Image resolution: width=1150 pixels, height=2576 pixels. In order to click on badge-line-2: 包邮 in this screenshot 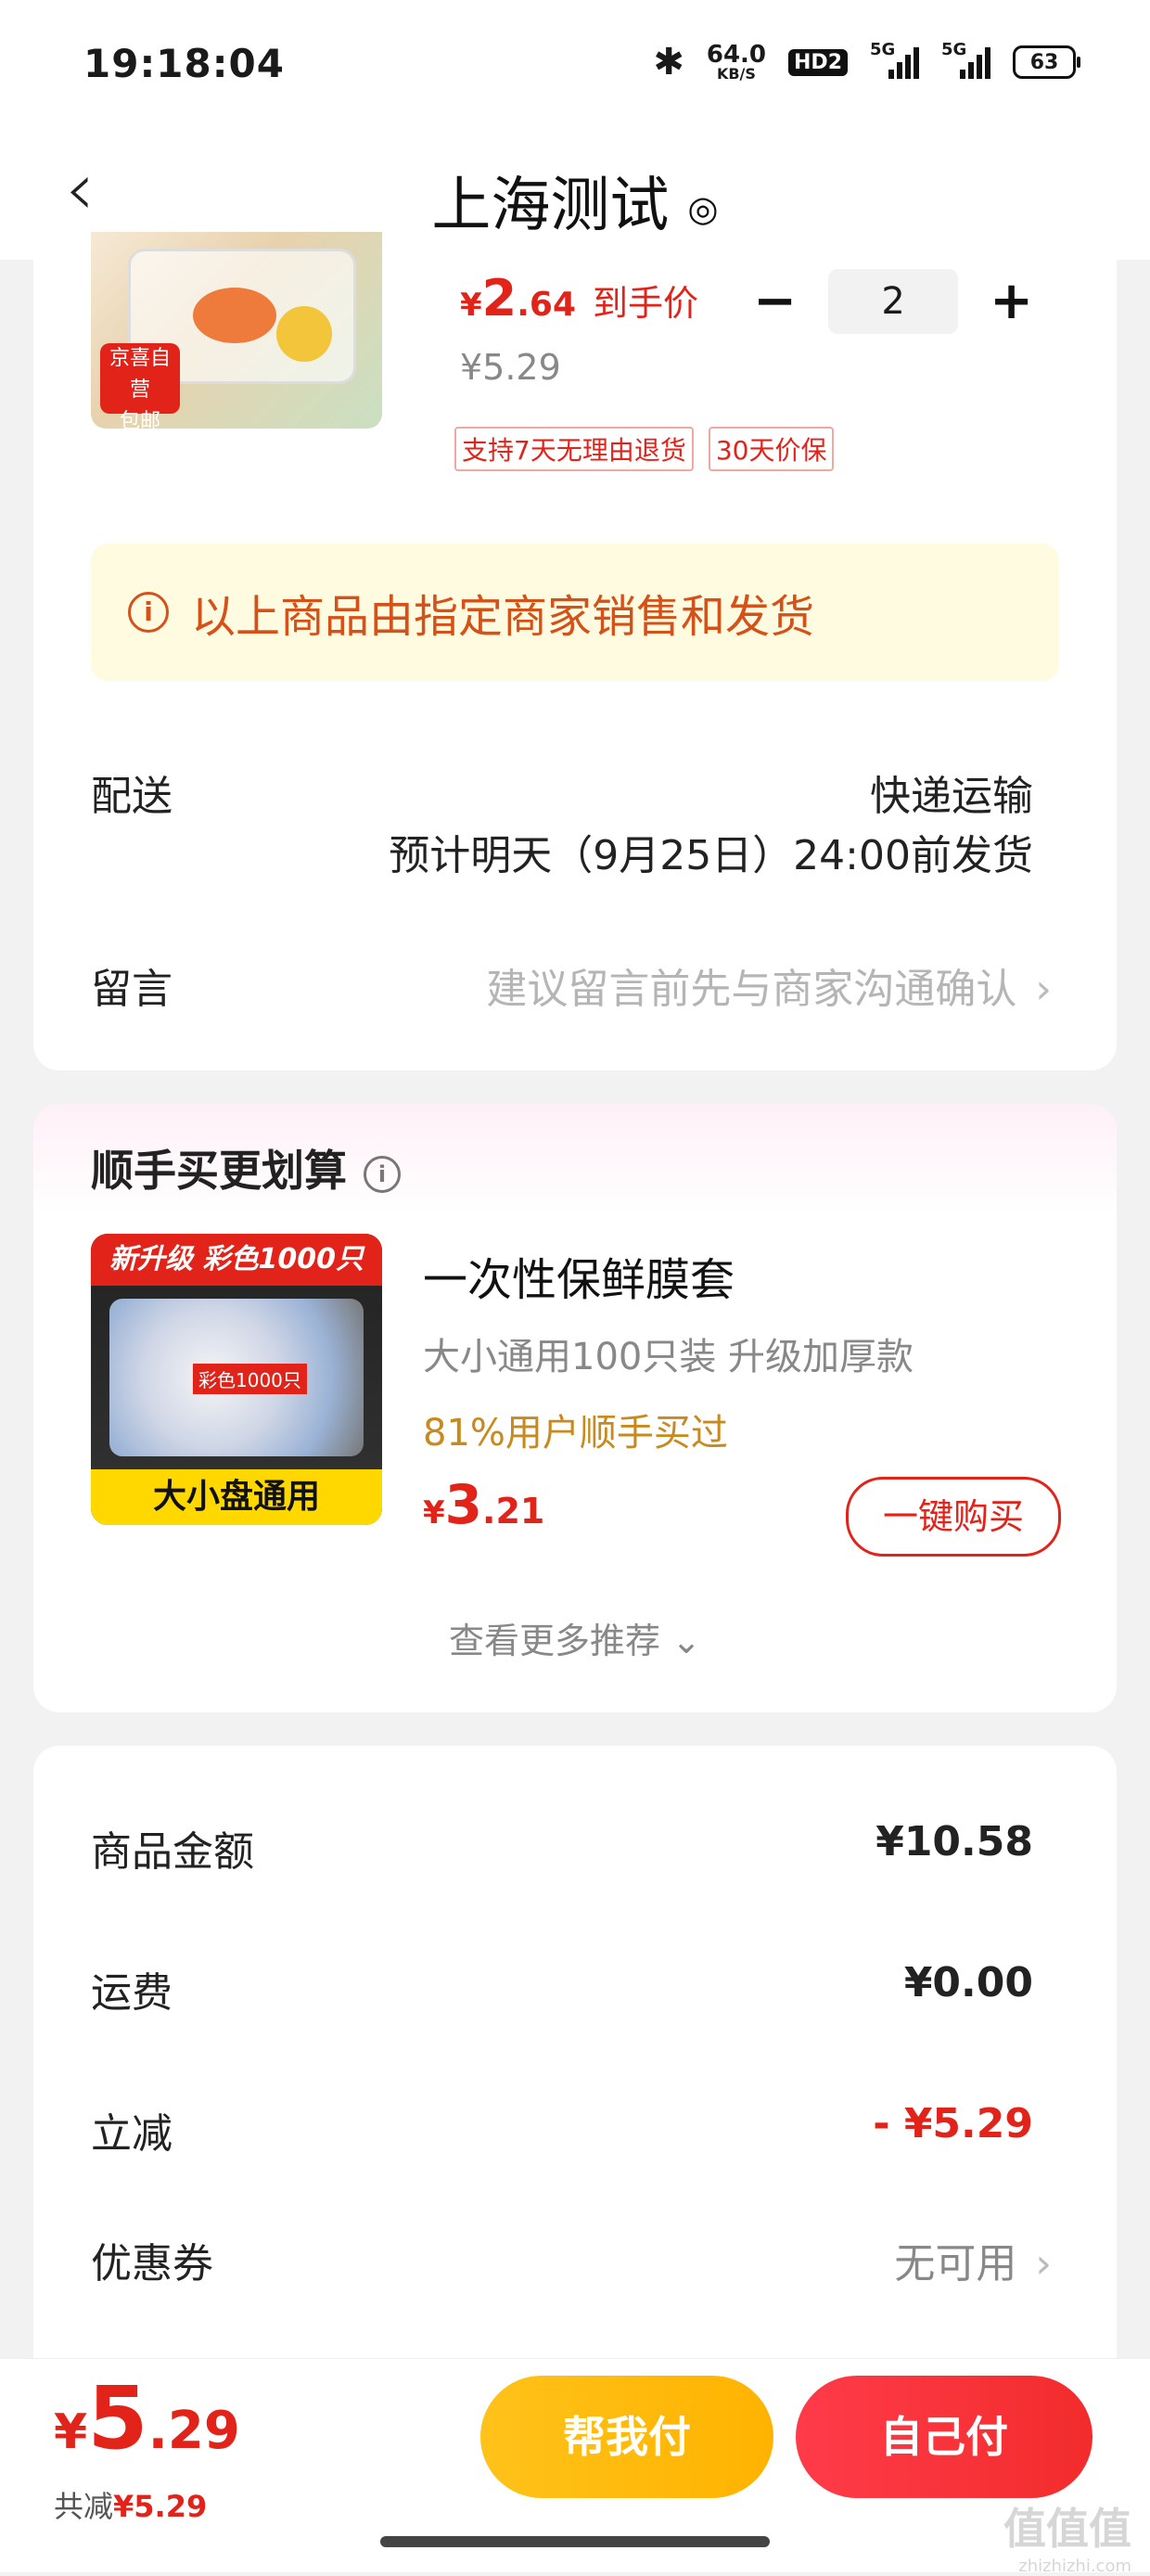, I will do `click(139, 419)`.